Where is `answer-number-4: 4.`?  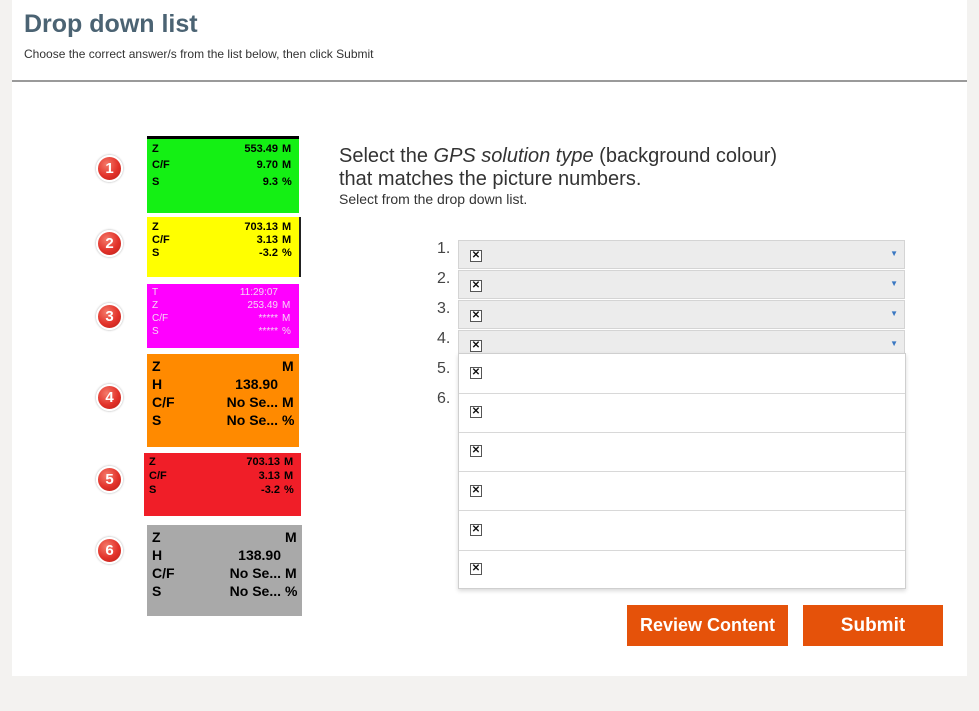 answer-number-4: 4. is located at coordinates (444, 338).